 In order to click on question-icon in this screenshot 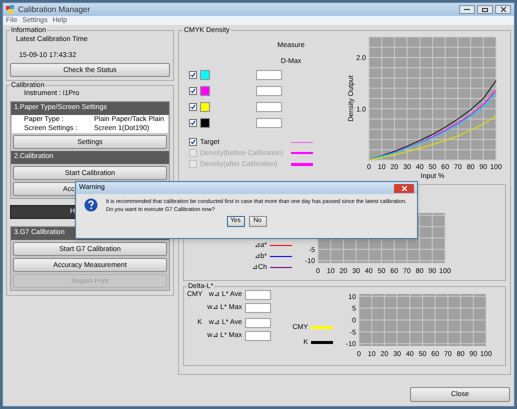, I will do `click(91, 205)`.